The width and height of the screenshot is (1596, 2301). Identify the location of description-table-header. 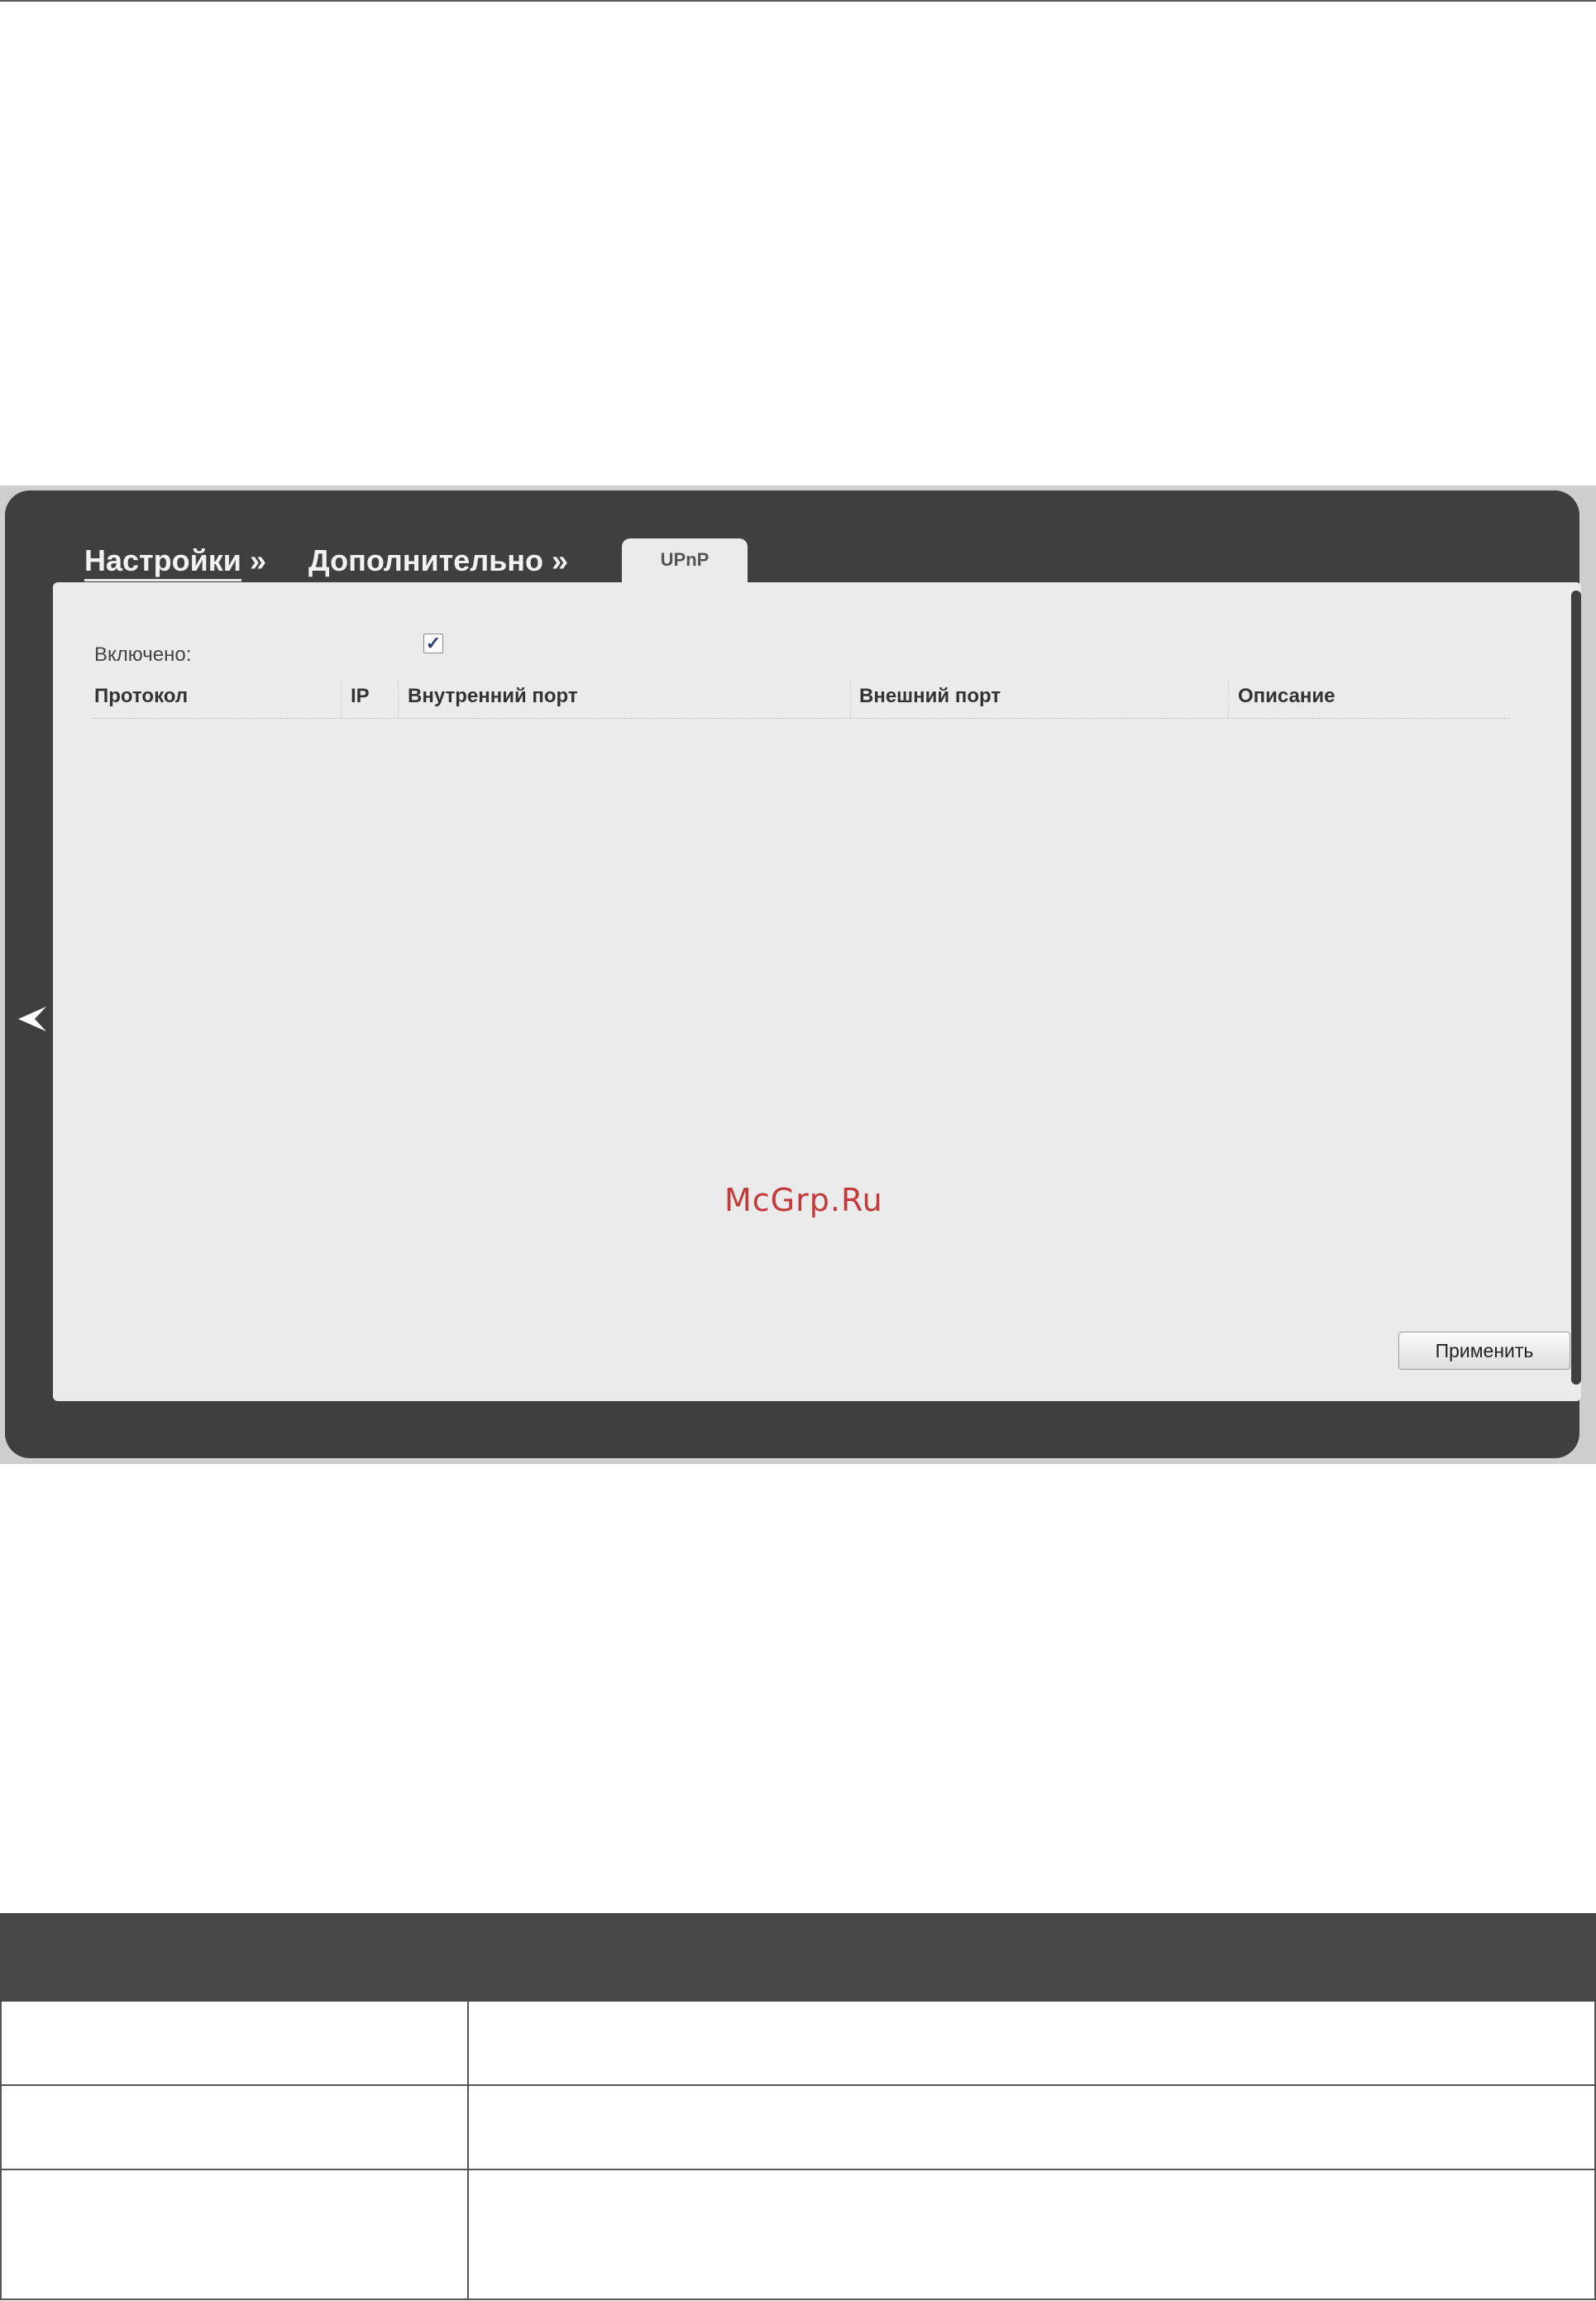
(798, 1957).